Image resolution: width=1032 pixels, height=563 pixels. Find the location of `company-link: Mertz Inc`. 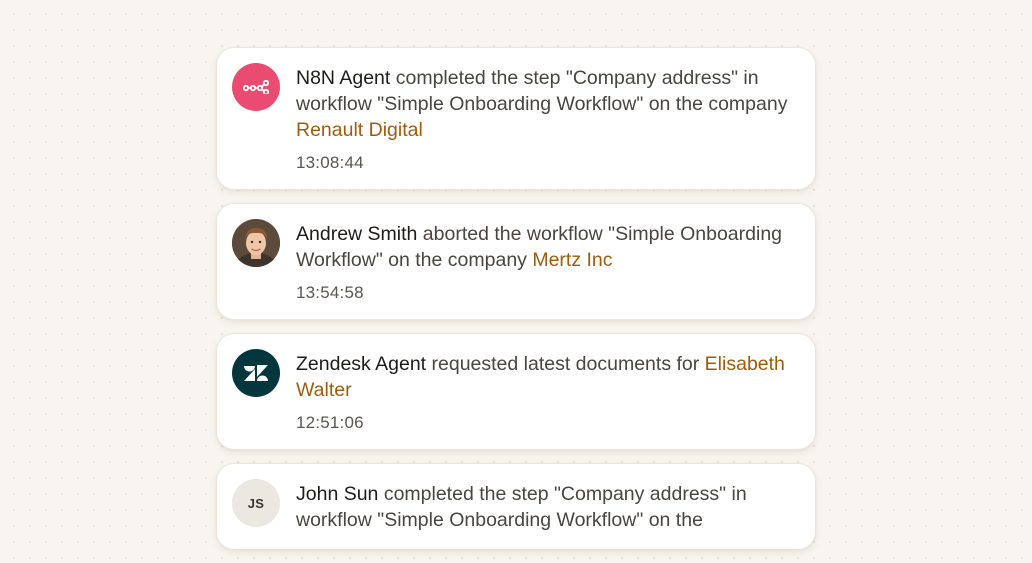

company-link: Mertz Inc is located at coordinates (572, 260).